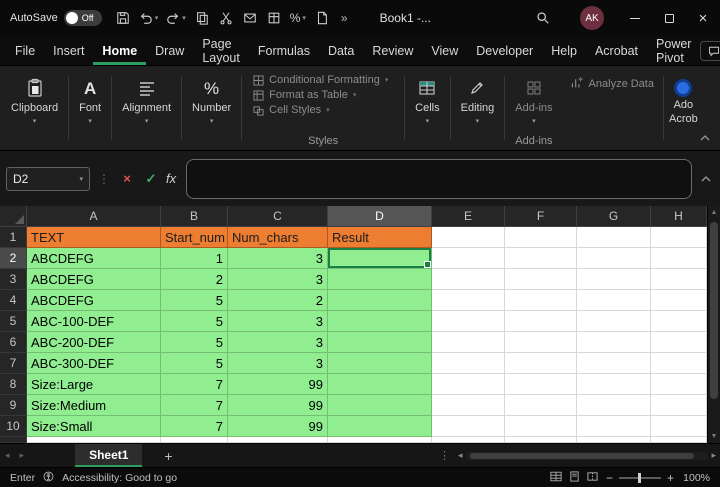 The image size is (720, 487). What do you see at coordinates (68, 50) in the screenshot?
I see `tab-insert: Insert` at bounding box center [68, 50].